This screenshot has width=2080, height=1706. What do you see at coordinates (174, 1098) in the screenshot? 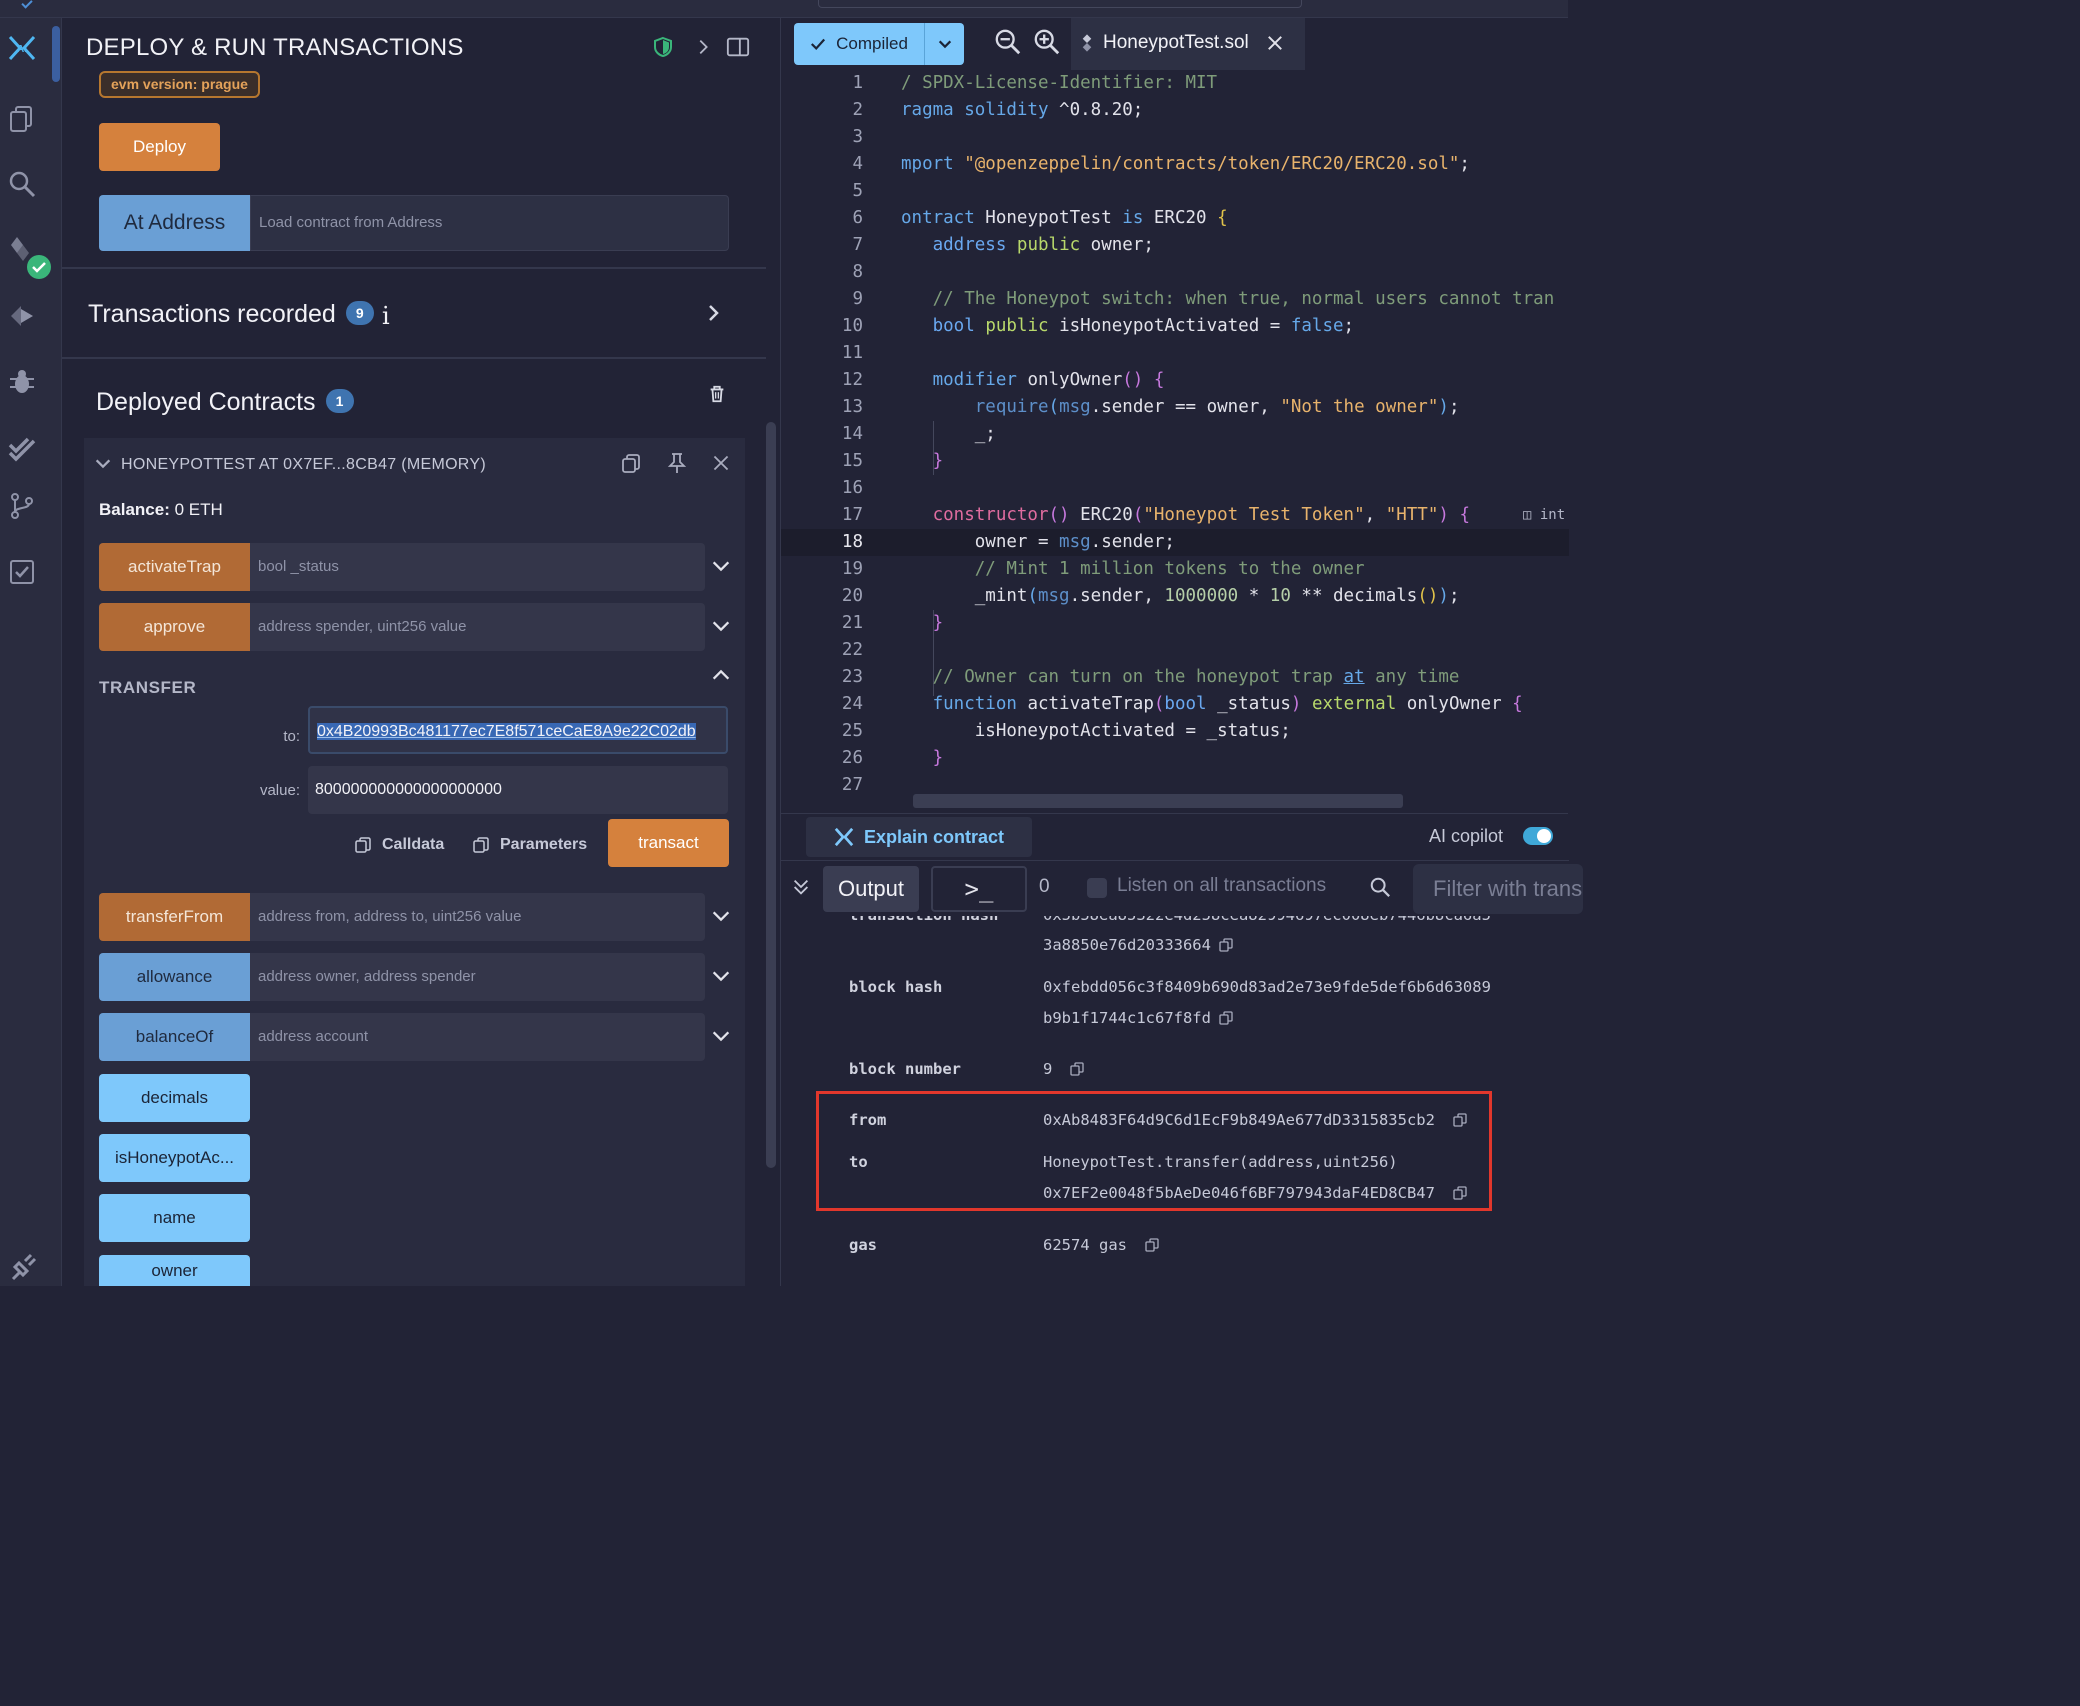
I see `decimals-button: decimals` at bounding box center [174, 1098].